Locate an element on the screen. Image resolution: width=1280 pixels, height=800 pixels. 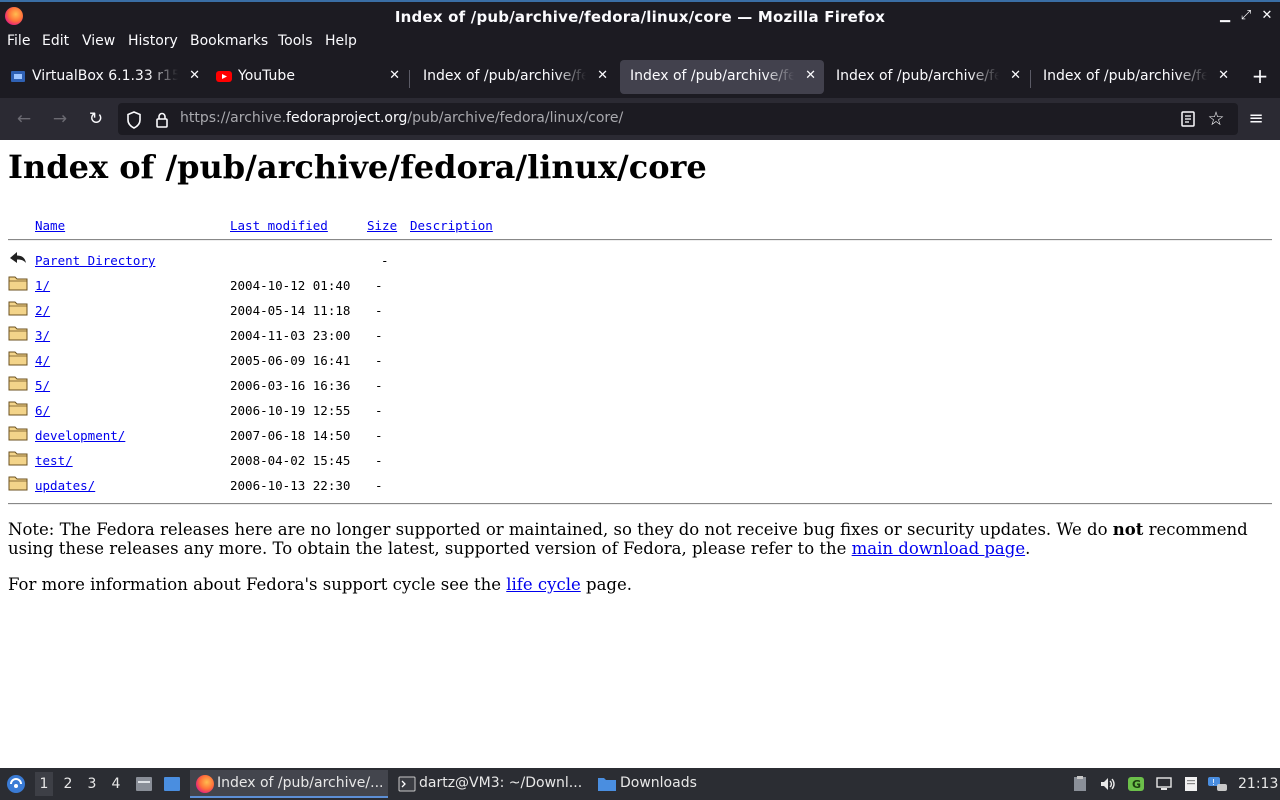
folder-link: test/ is located at coordinates (54, 460).